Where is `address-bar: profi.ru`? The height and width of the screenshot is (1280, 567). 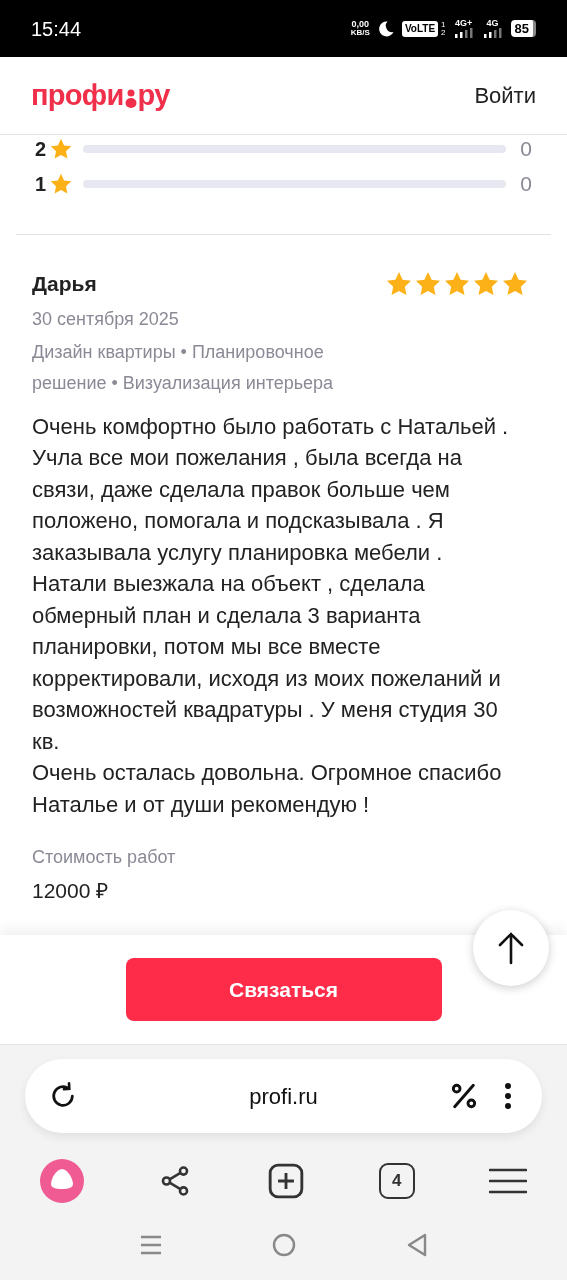
address-bar: profi.ru is located at coordinates (283, 1096).